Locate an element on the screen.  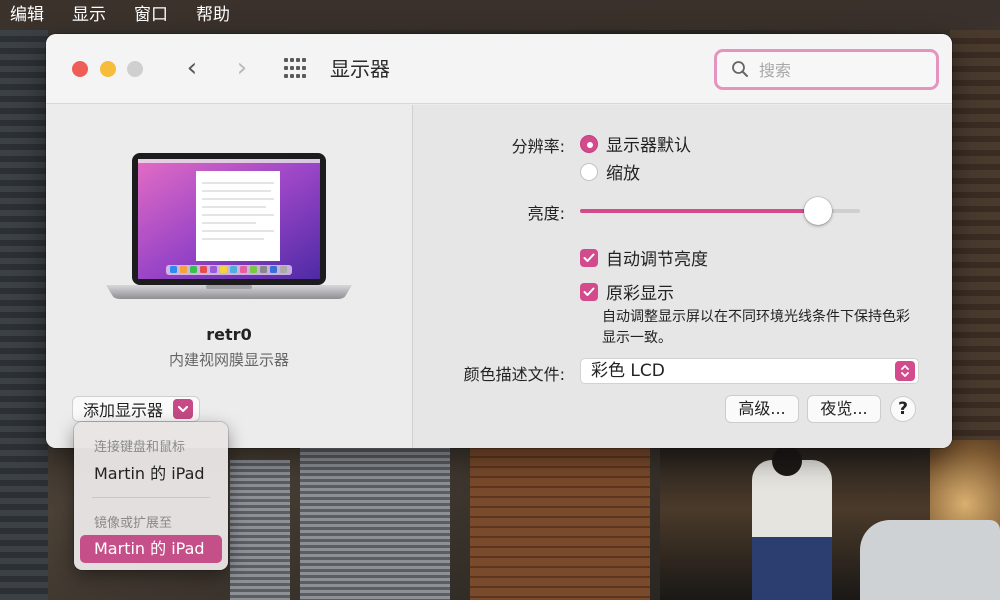
brightness-slider is located at coordinates (720, 211).